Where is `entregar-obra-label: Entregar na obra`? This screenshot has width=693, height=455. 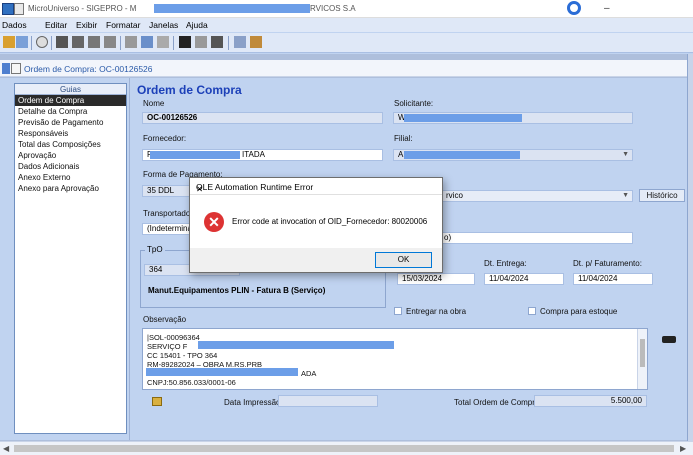 entregar-obra-label: Entregar na obra is located at coordinates (436, 311).